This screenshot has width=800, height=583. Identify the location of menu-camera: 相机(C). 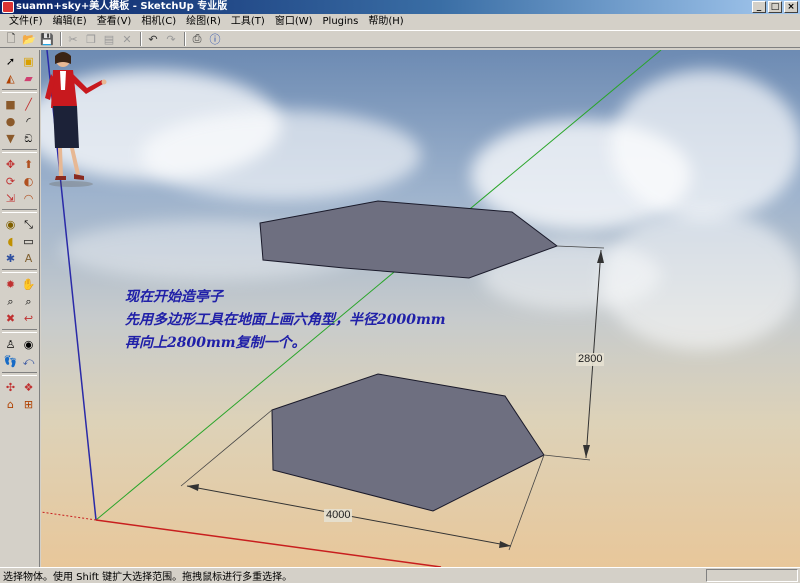
(158, 22).